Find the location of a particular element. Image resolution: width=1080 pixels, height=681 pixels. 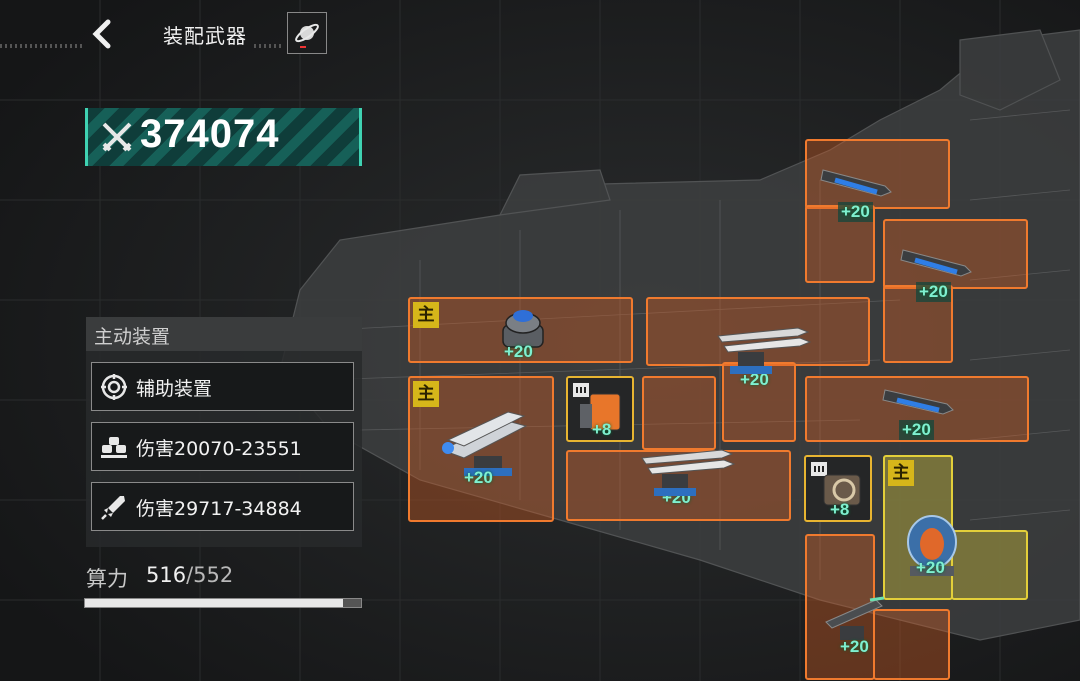

compute-bar is located at coordinates (223, 603).